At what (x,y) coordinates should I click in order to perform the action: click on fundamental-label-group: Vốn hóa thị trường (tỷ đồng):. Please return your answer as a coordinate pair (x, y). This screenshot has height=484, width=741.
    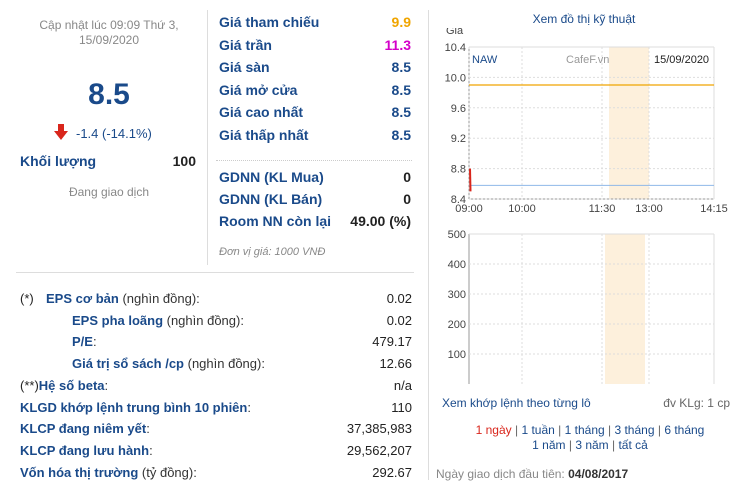
    Looking at the image, I should click on (108, 472).